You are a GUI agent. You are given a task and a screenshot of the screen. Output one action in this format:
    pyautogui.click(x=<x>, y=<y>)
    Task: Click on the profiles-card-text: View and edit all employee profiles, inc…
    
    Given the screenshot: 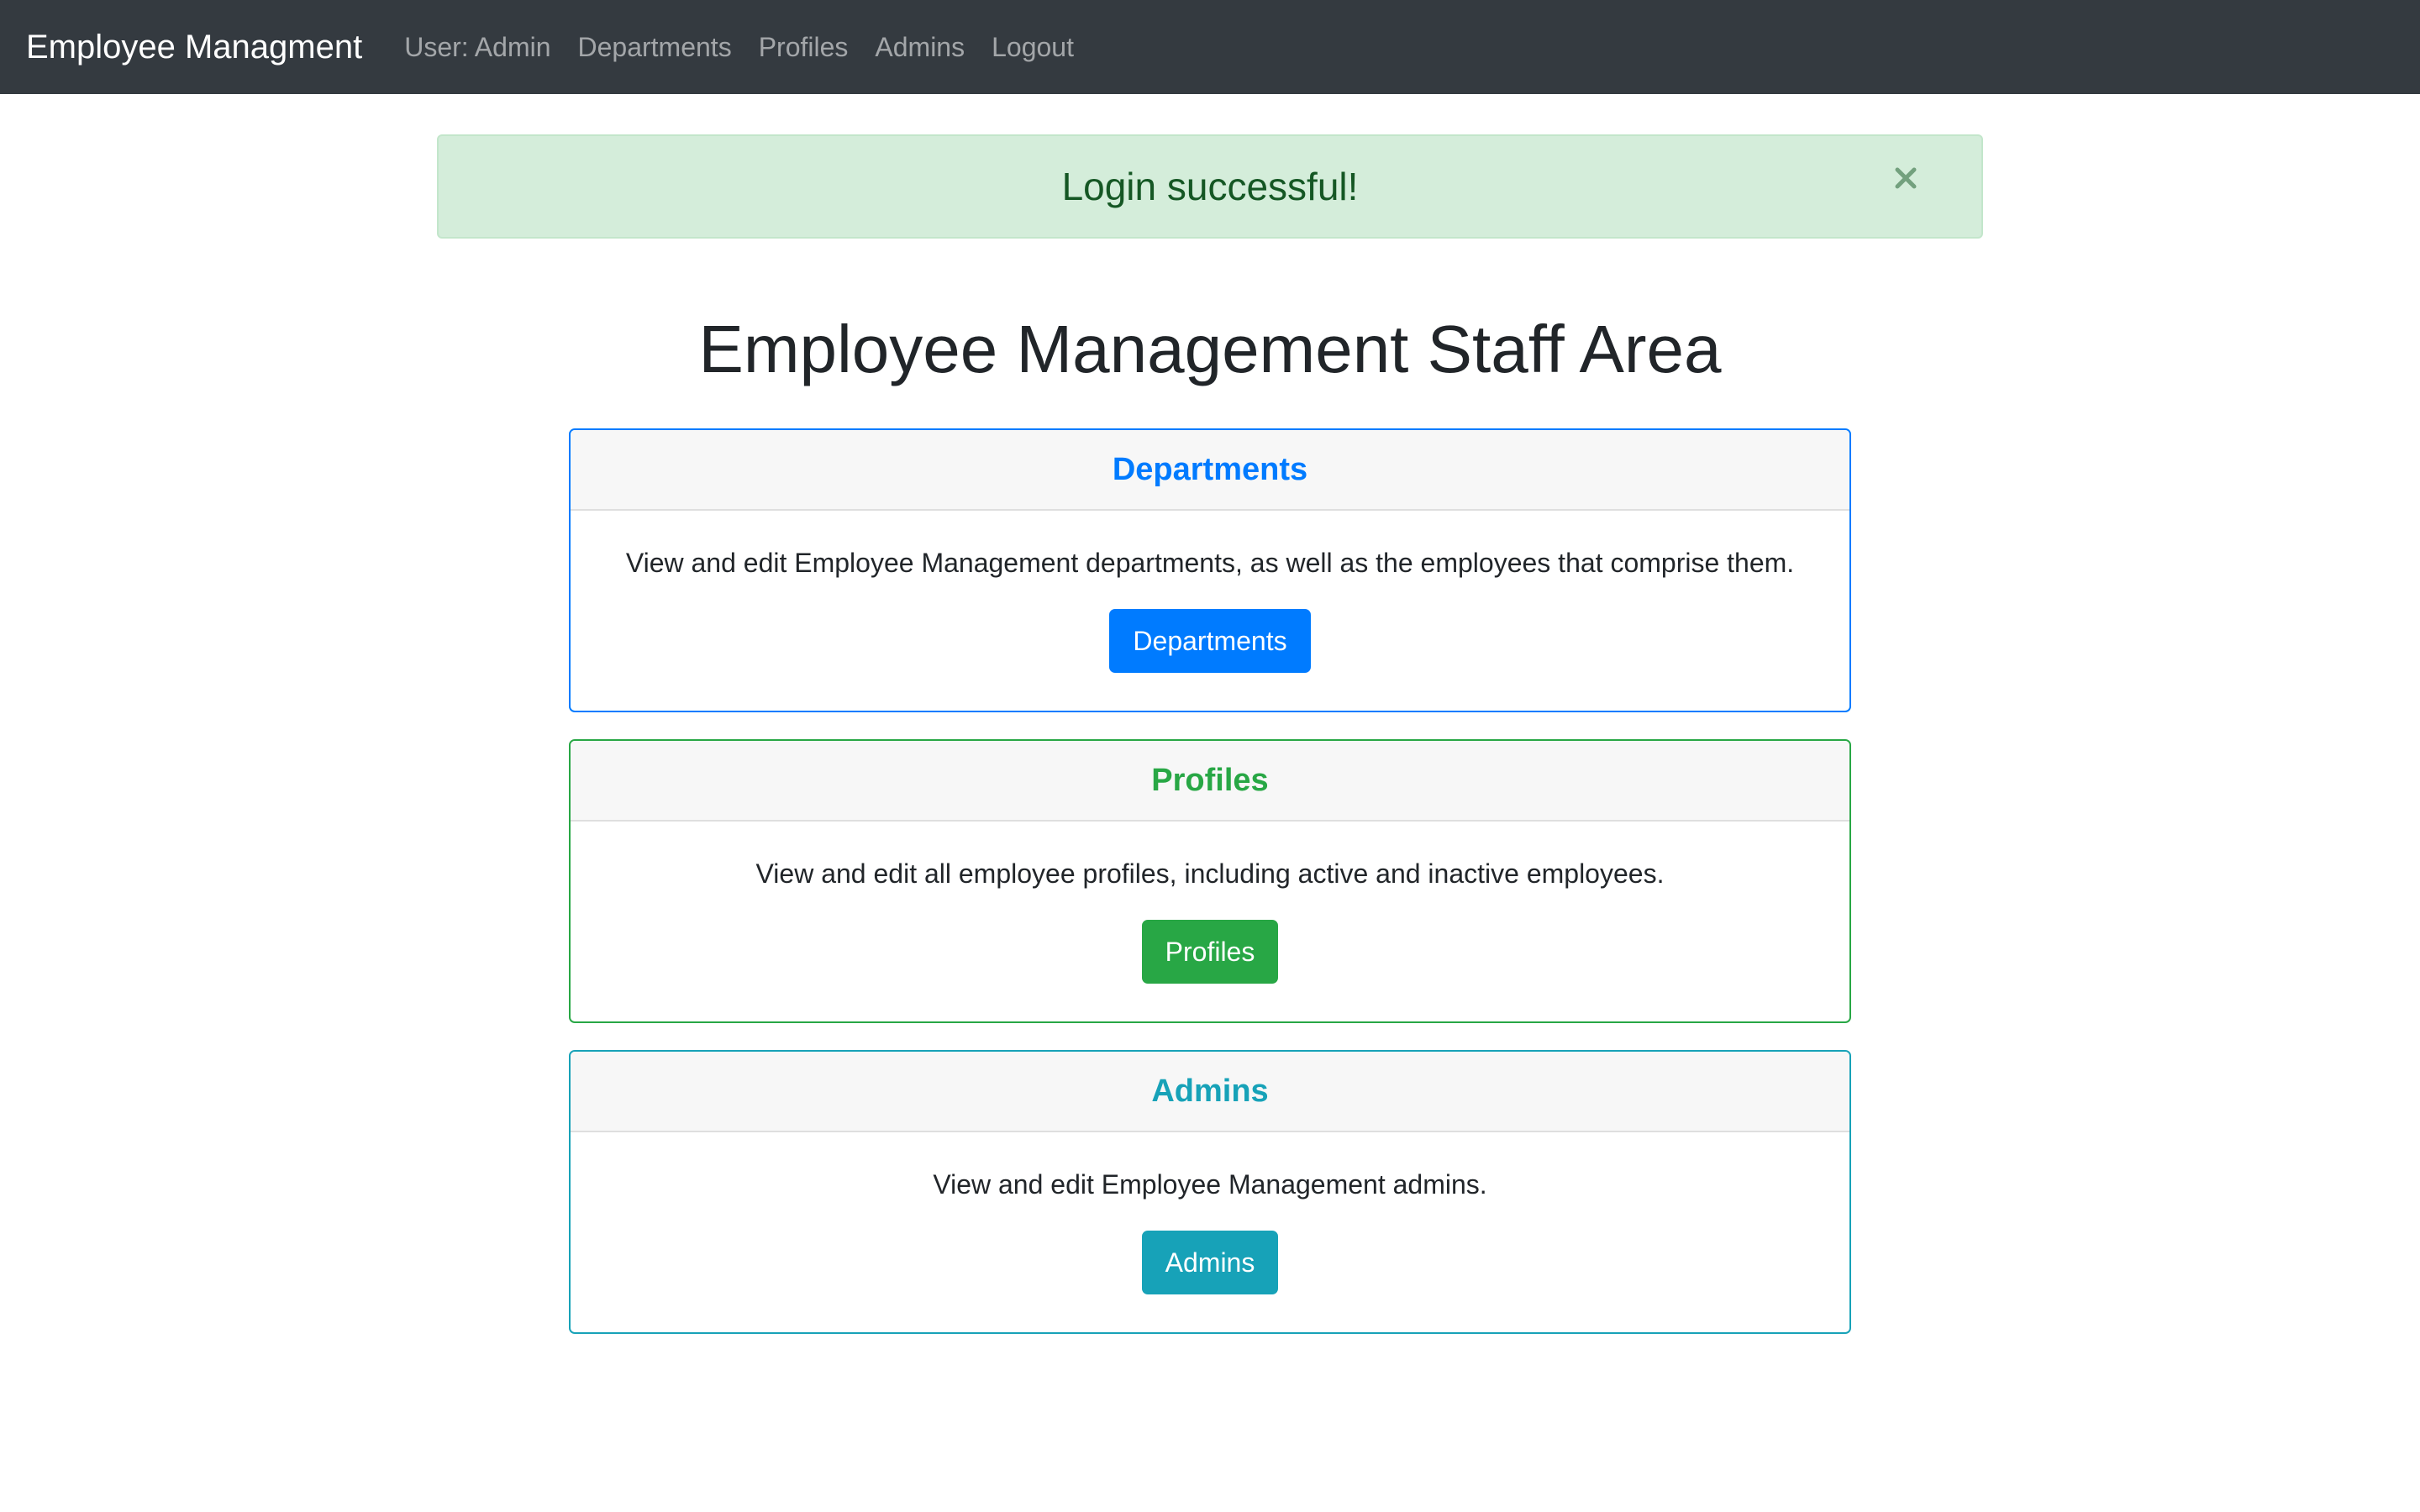 What is the action you would take?
    pyautogui.click(x=1210, y=873)
    